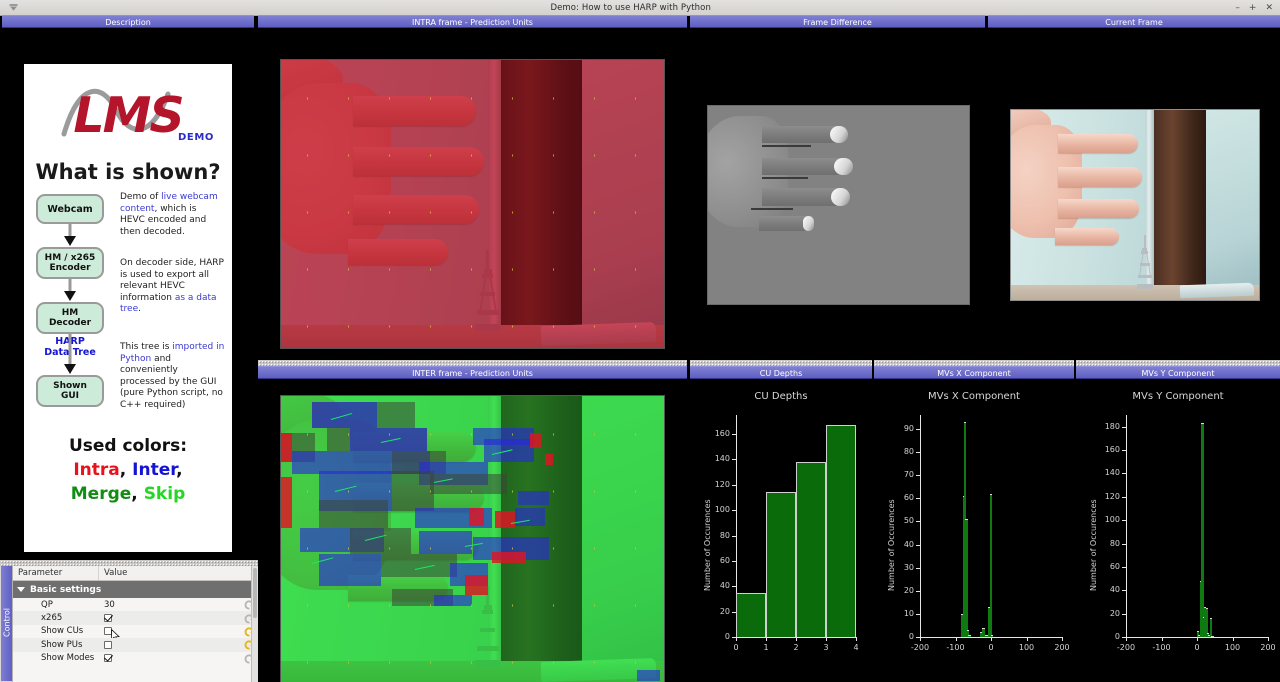  Describe the element at coordinates (101, 494) in the screenshot. I see `color-term-merge: Merge` at that location.